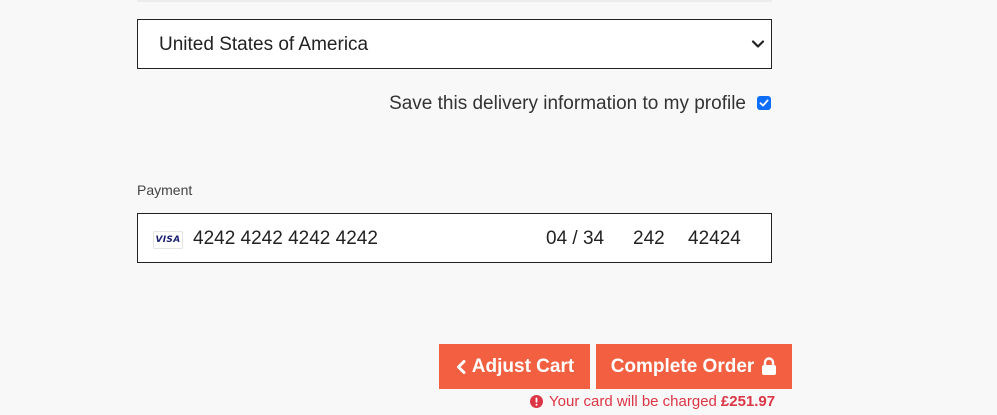  I want to click on form-top-divider, so click(454, 1).